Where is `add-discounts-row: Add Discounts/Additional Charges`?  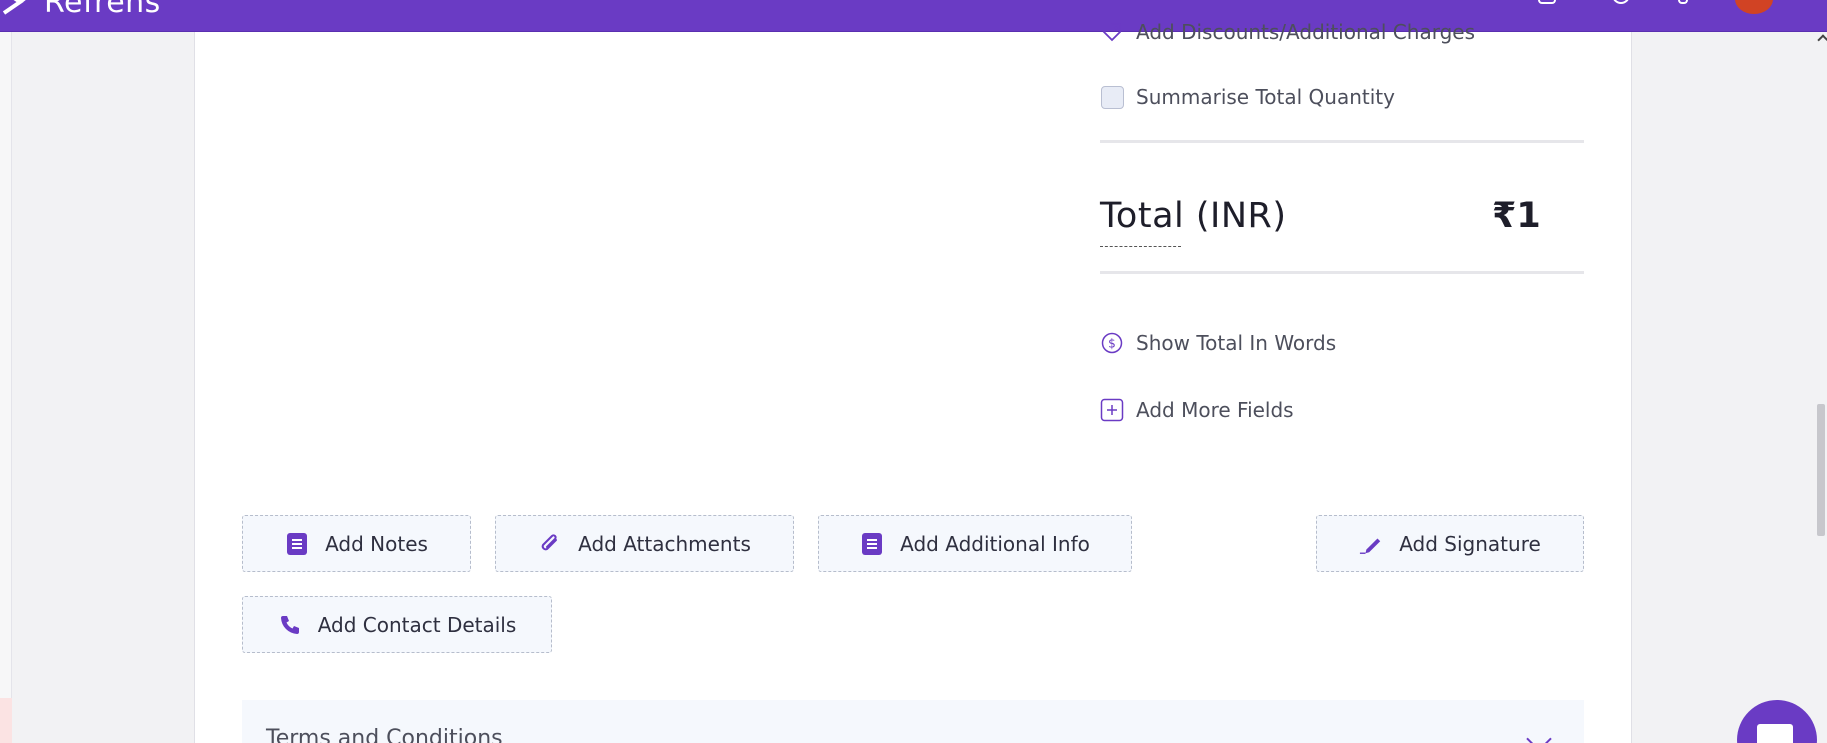
add-discounts-row: Add Discounts/Additional Charges is located at coordinates (1287, 32).